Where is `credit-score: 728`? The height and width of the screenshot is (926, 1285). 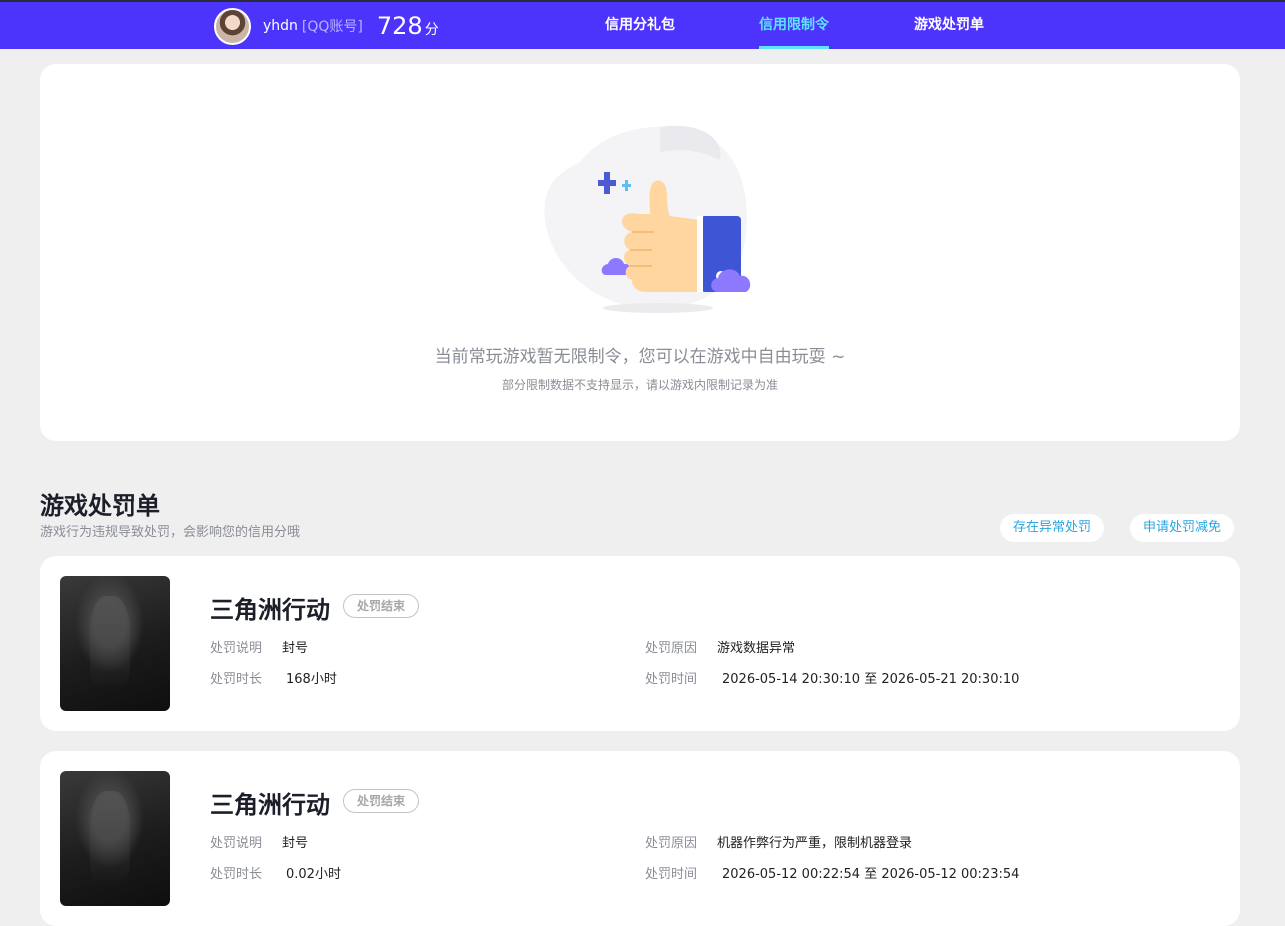 credit-score: 728 is located at coordinates (399, 26).